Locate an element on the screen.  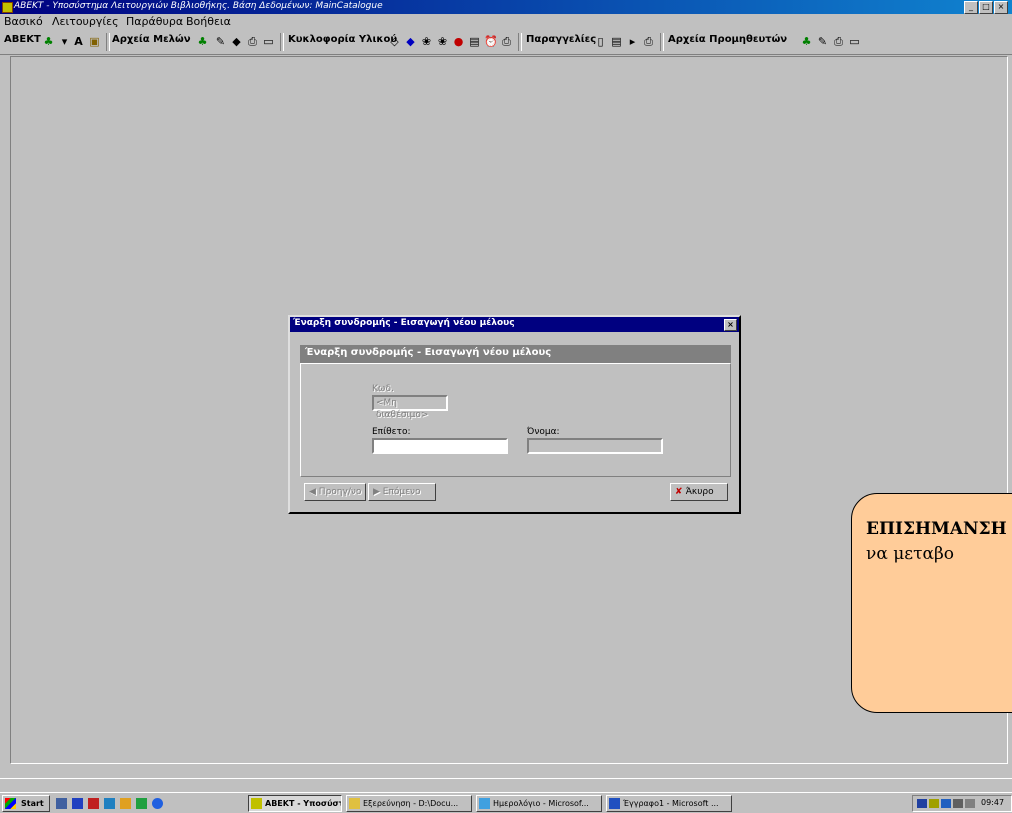
system-tray: 09:47 is located at coordinates (962, 803).